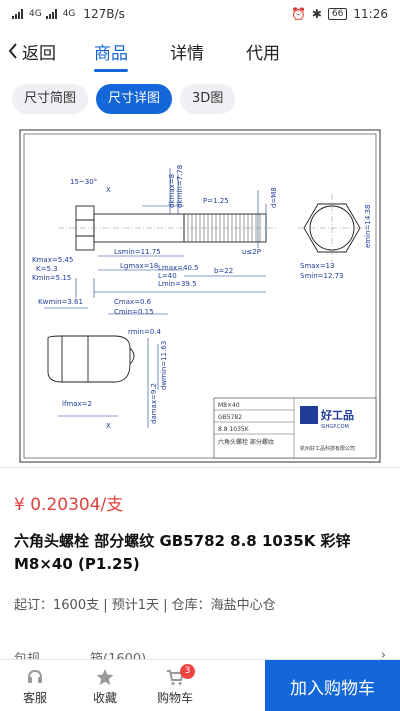  I want to click on chip-3d: 3D图, so click(208, 99).